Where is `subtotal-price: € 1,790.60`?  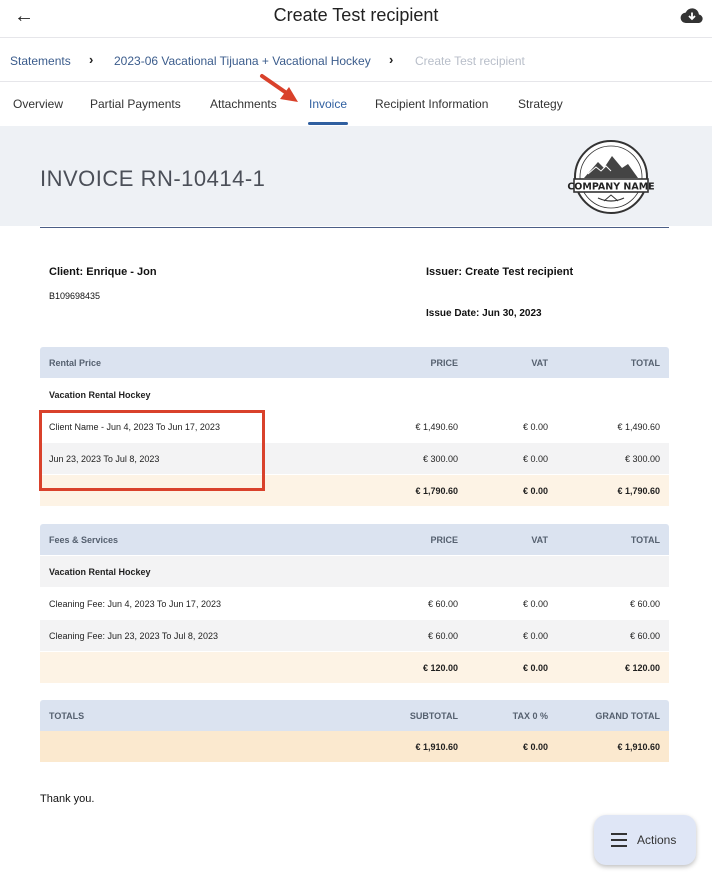
subtotal-price: € 1,790.60 is located at coordinates (436, 491).